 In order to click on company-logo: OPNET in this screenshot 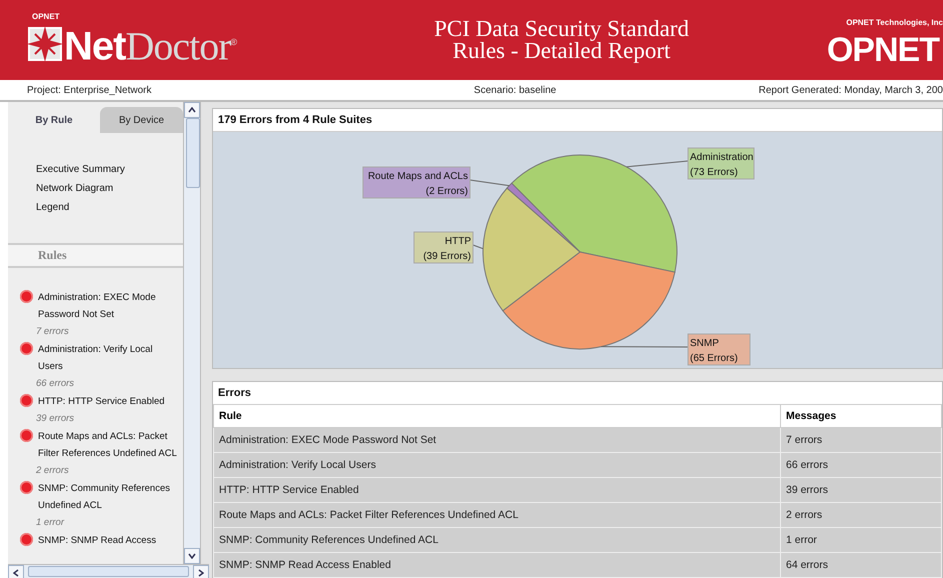, I will do `click(883, 49)`.